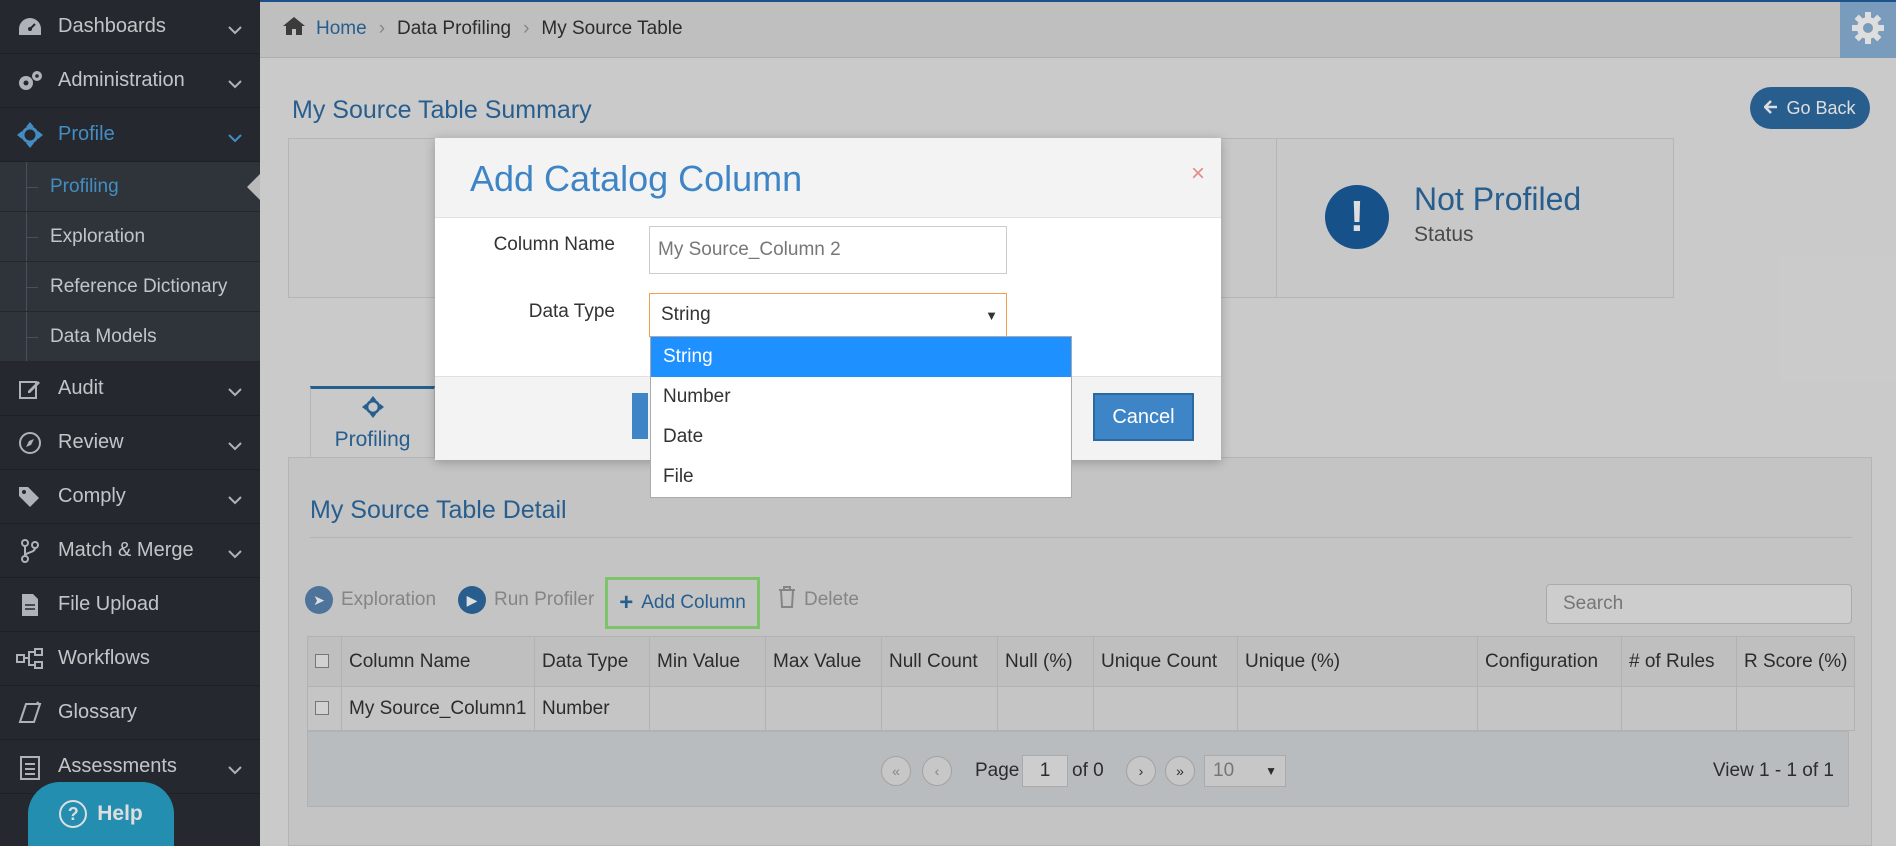 The height and width of the screenshot is (846, 1896). Describe the element at coordinates (991, 315) in the screenshot. I see `dropdown-arrow-icon: ▼` at that location.